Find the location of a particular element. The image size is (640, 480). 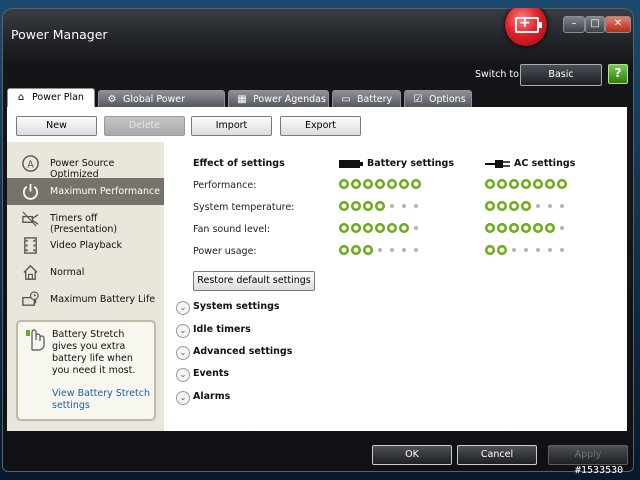

performance-battery-level is located at coordinates (380, 184).